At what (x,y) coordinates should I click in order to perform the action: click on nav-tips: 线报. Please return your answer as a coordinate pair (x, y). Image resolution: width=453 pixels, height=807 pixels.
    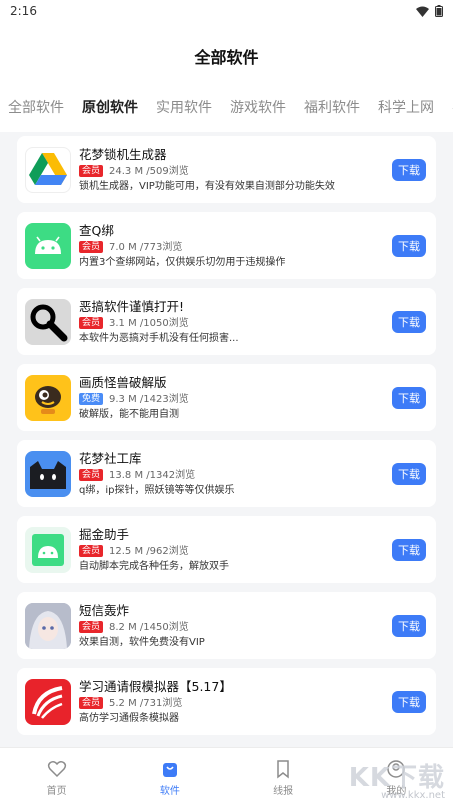
    Looking at the image, I should click on (283, 778).